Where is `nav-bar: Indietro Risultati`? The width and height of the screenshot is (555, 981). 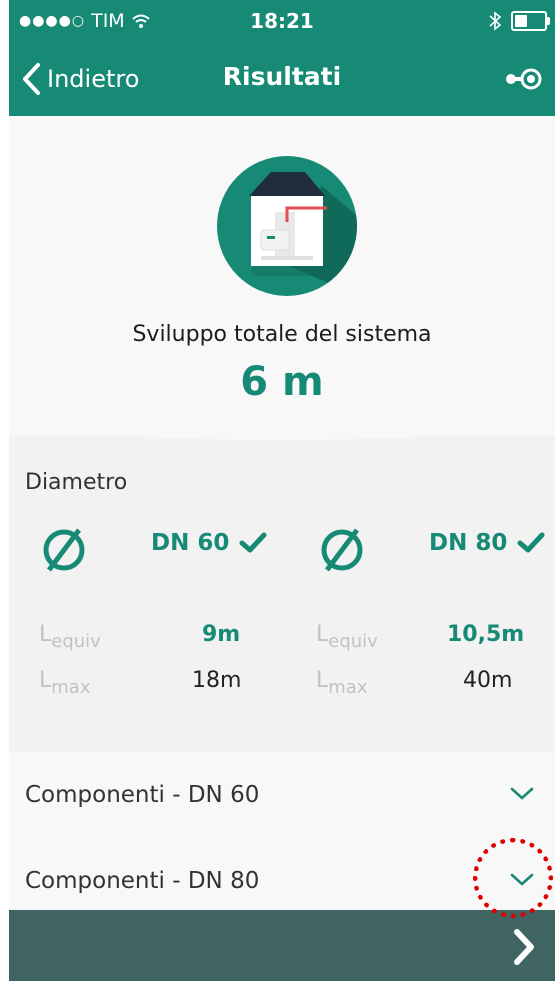 nav-bar: Indietro Risultati is located at coordinates (282, 80).